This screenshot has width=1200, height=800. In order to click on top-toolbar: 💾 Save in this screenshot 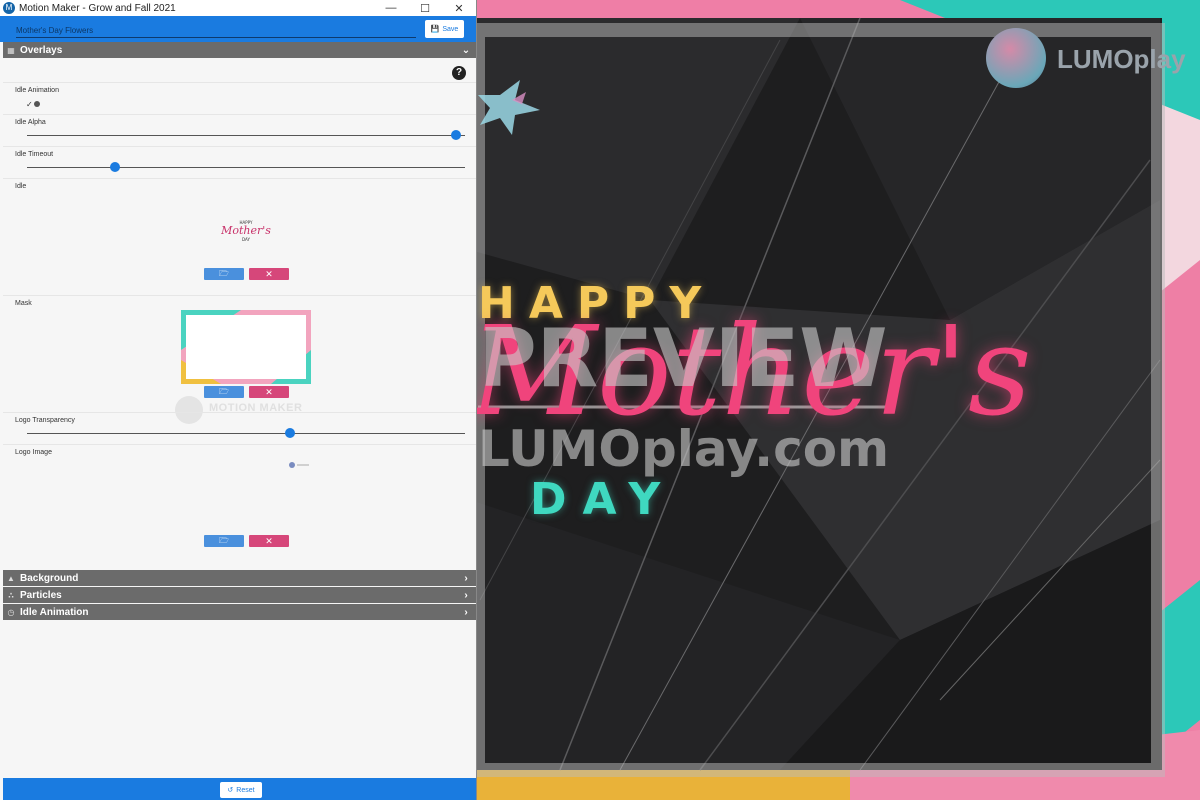, I will do `click(238, 29)`.